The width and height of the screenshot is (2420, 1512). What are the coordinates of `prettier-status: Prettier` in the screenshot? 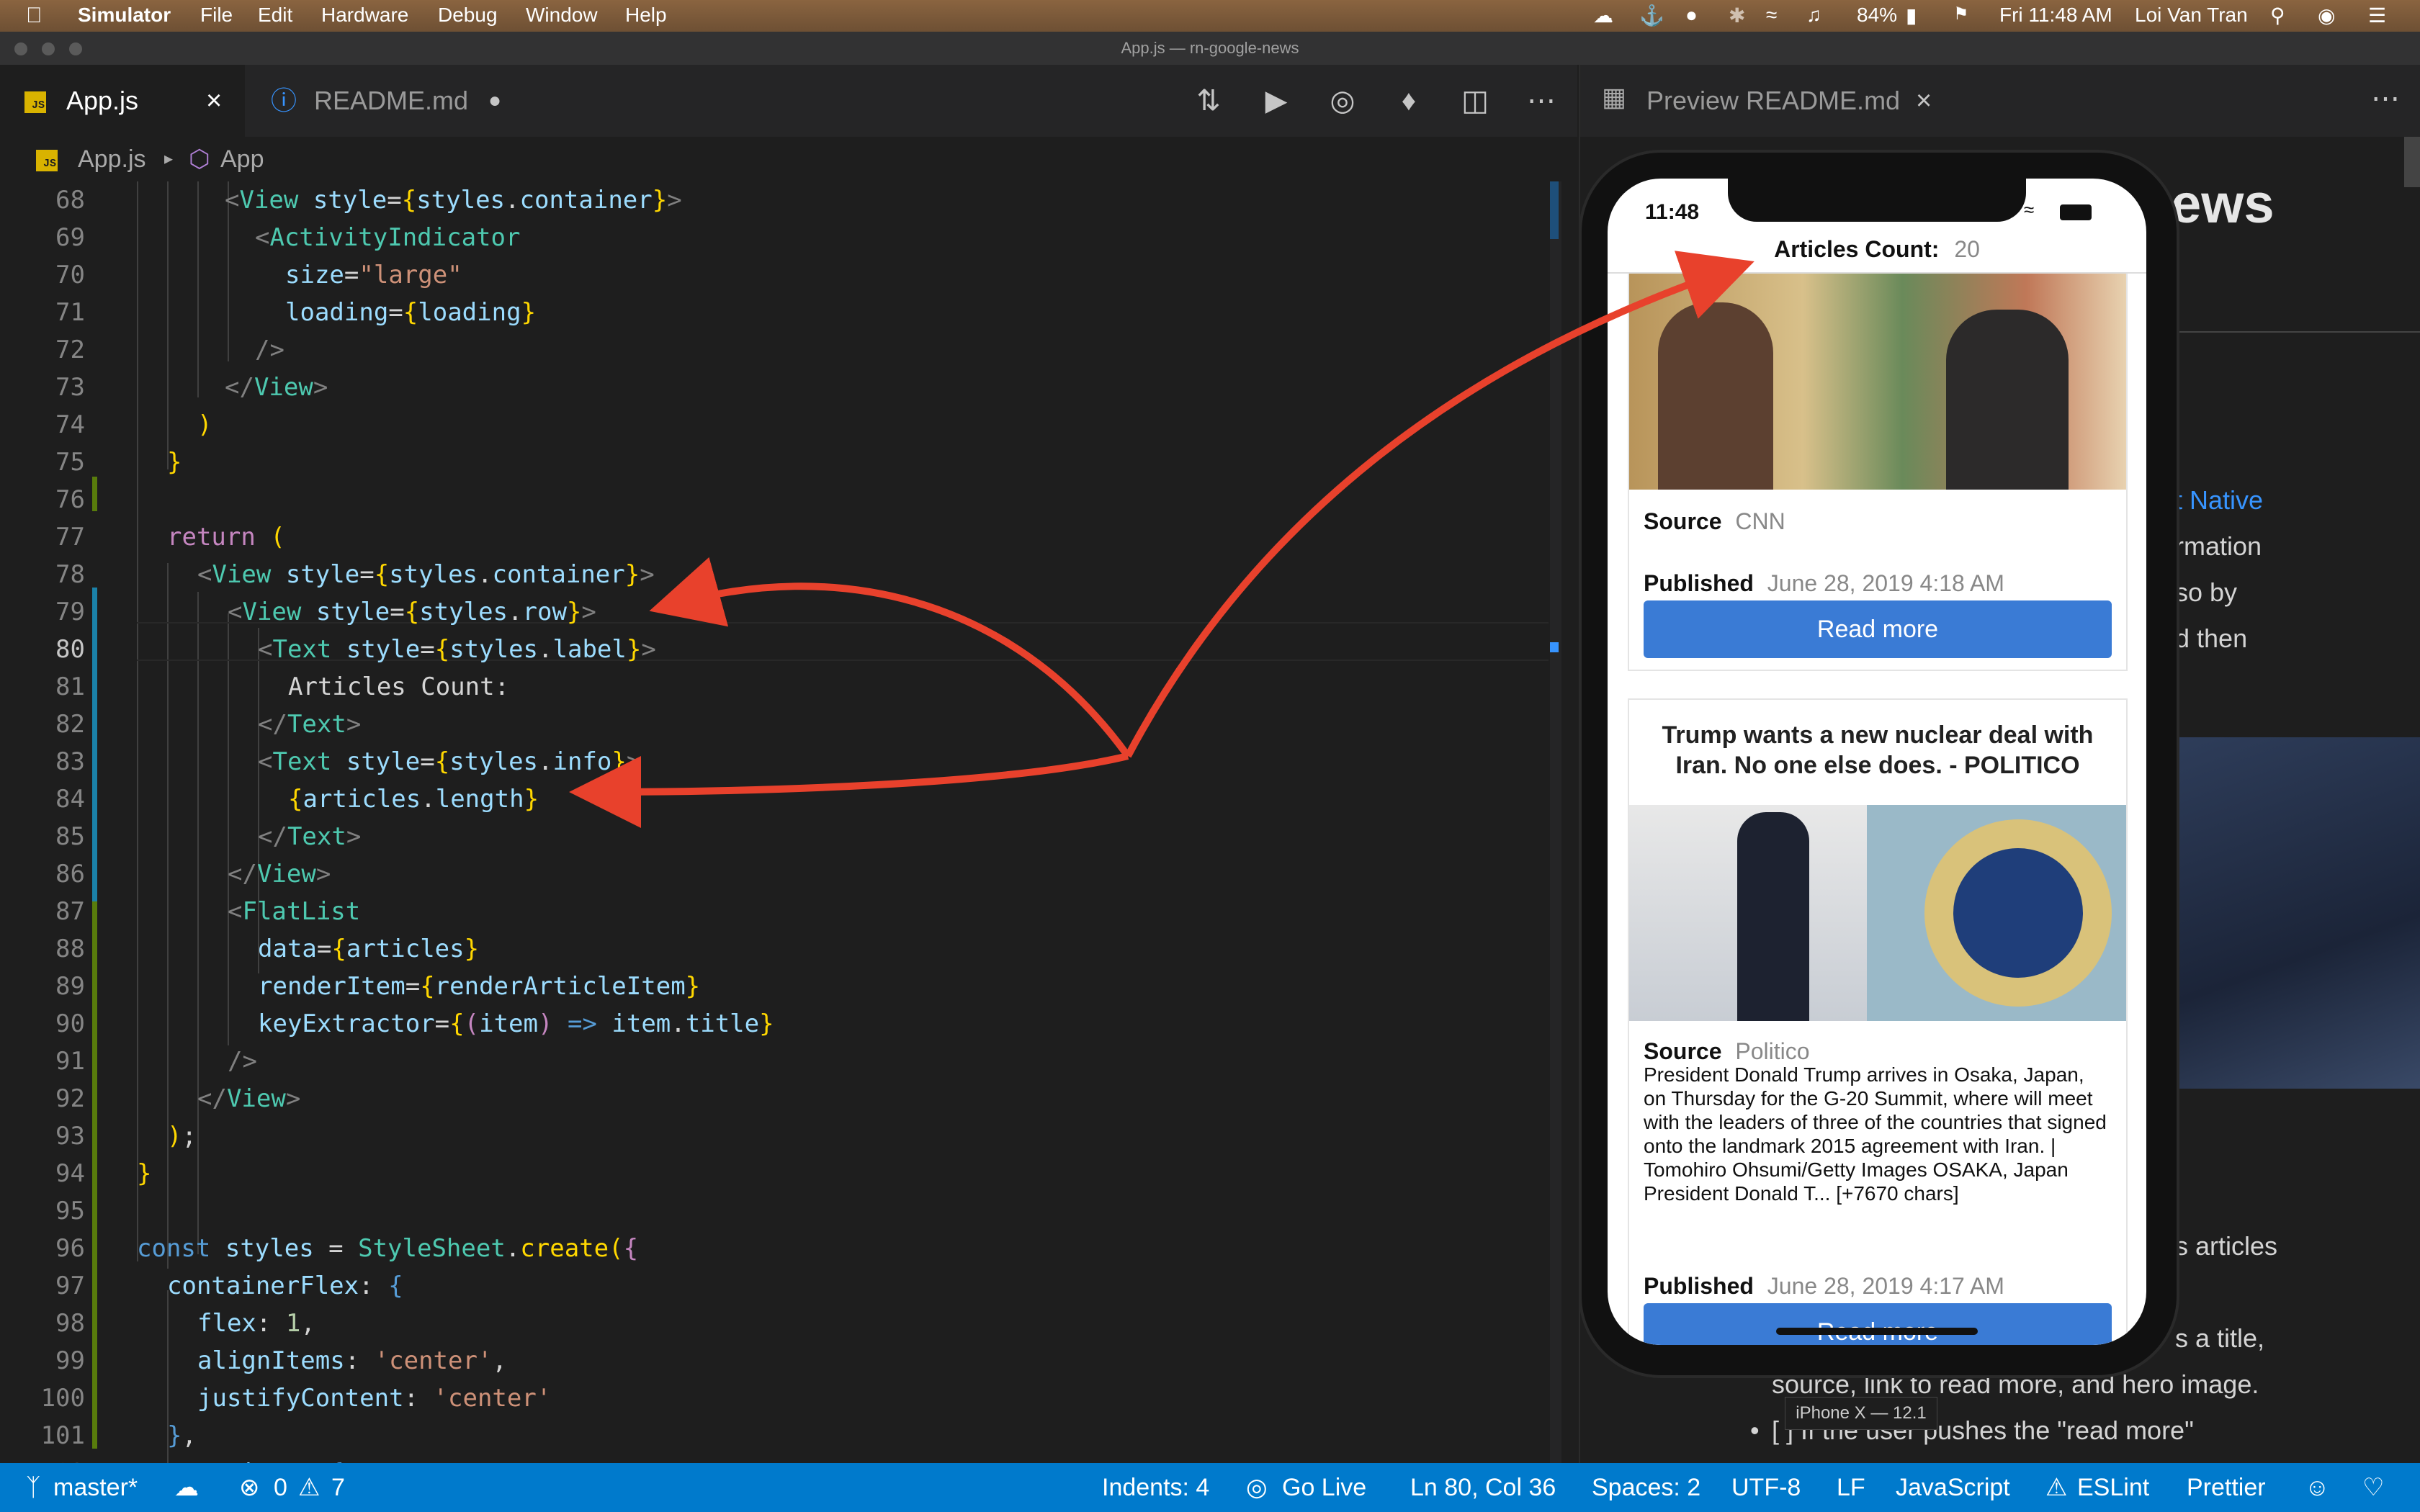 It's located at (2226, 1487).